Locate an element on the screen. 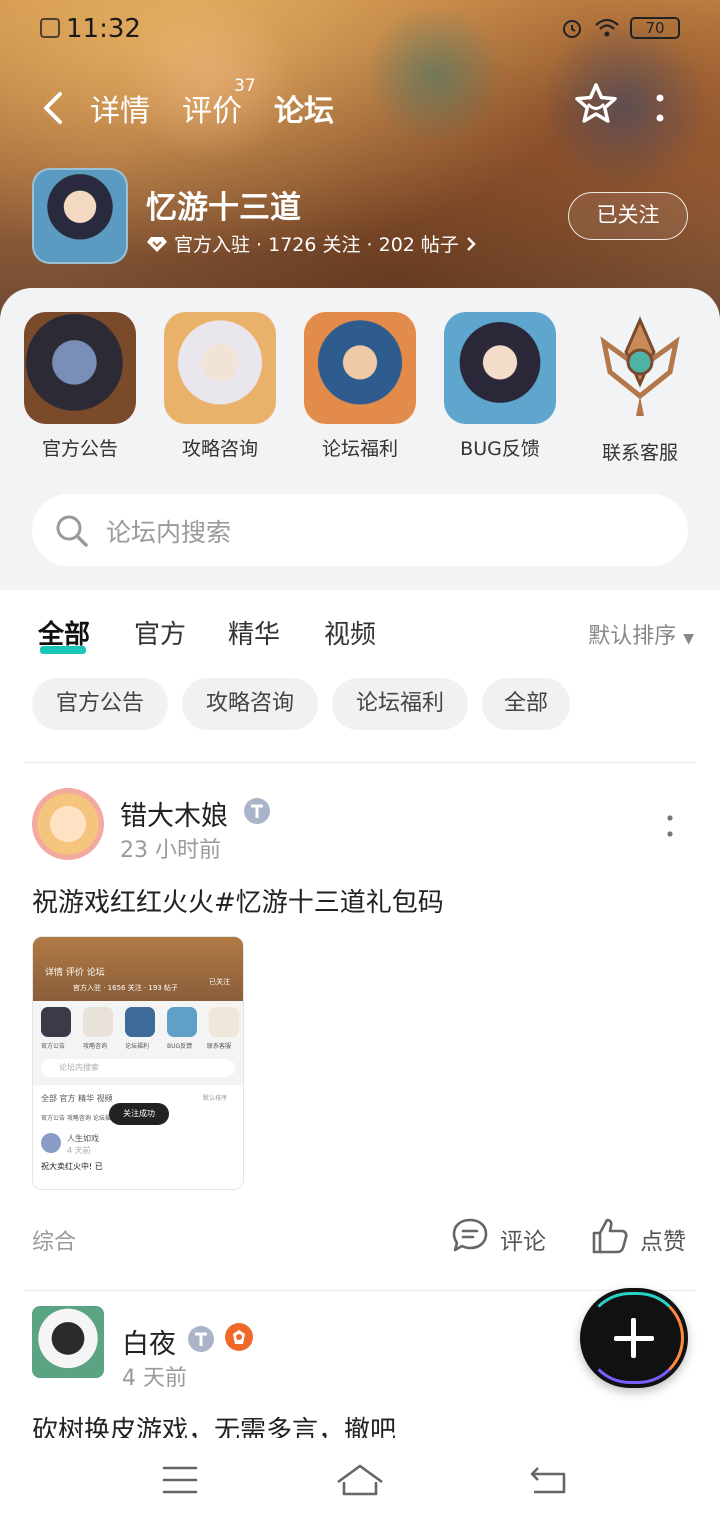 The height and width of the screenshot is (1520, 720). alarm-icon is located at coordinates (572, 29).